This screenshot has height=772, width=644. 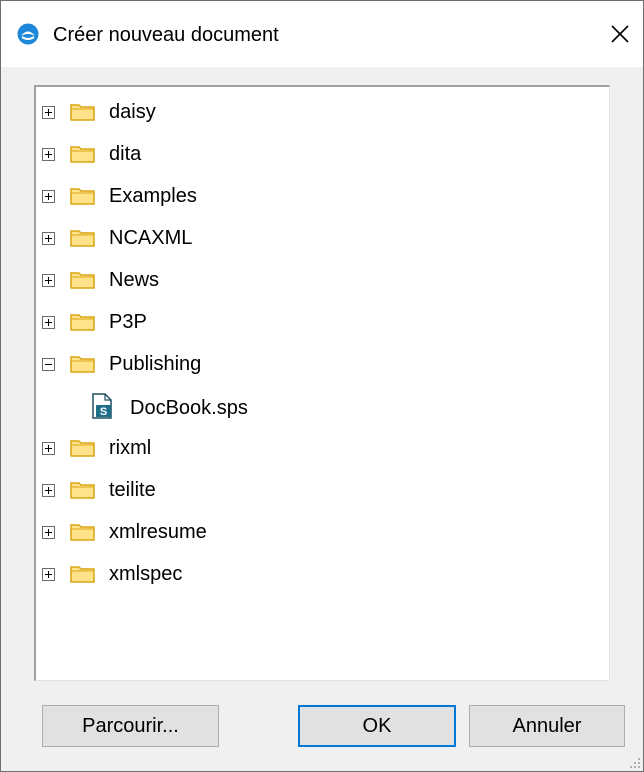 What do you see at coordinates (103, 412) in the screenshot?
I see `file-icon-letter: S` at bounding box center [103, 412].